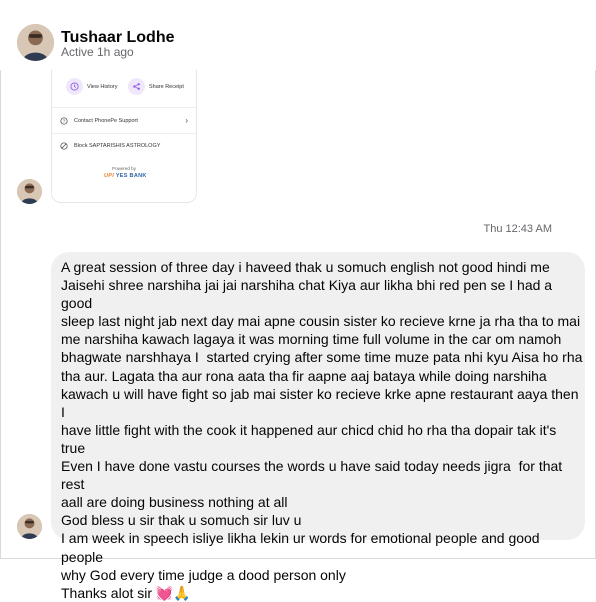 The image size is (596, 602). What do you see at coordinates (102, 86) in the screenshot?
I see `view-history-label: View History` at bounding box center [102, 86].